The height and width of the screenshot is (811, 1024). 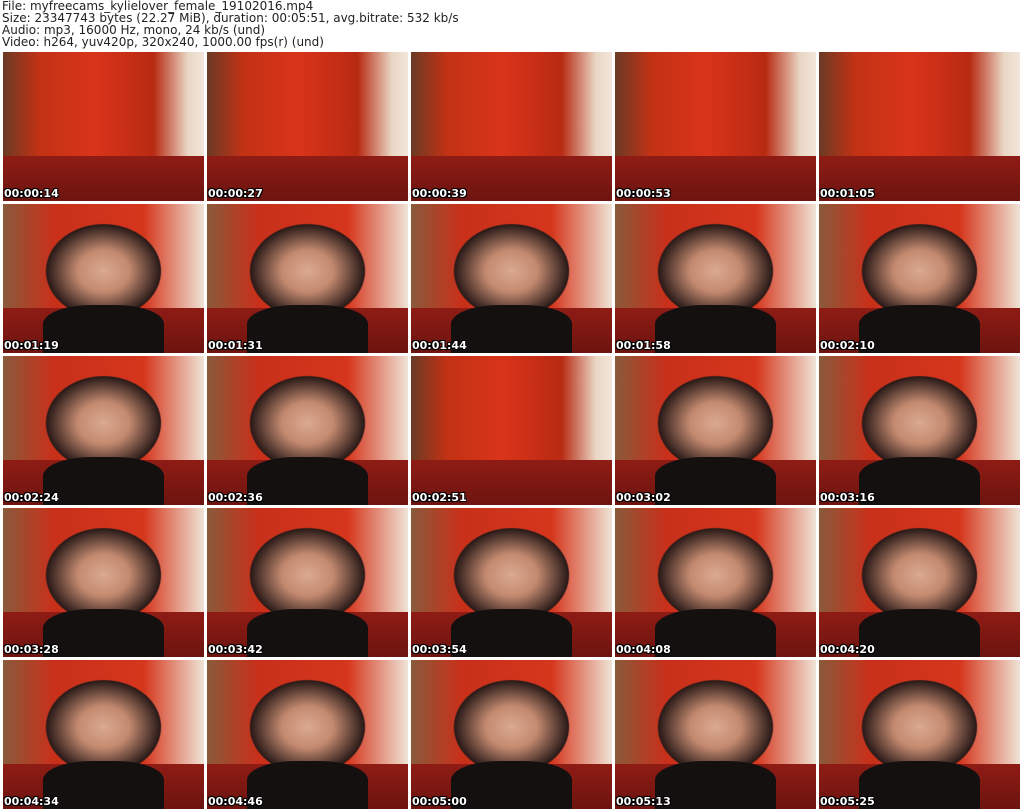 What do you see at coordinates (307, 126) in the screenshot?
I see `video-thumbnail: 00:00:27` at bounding box center [307, 126].